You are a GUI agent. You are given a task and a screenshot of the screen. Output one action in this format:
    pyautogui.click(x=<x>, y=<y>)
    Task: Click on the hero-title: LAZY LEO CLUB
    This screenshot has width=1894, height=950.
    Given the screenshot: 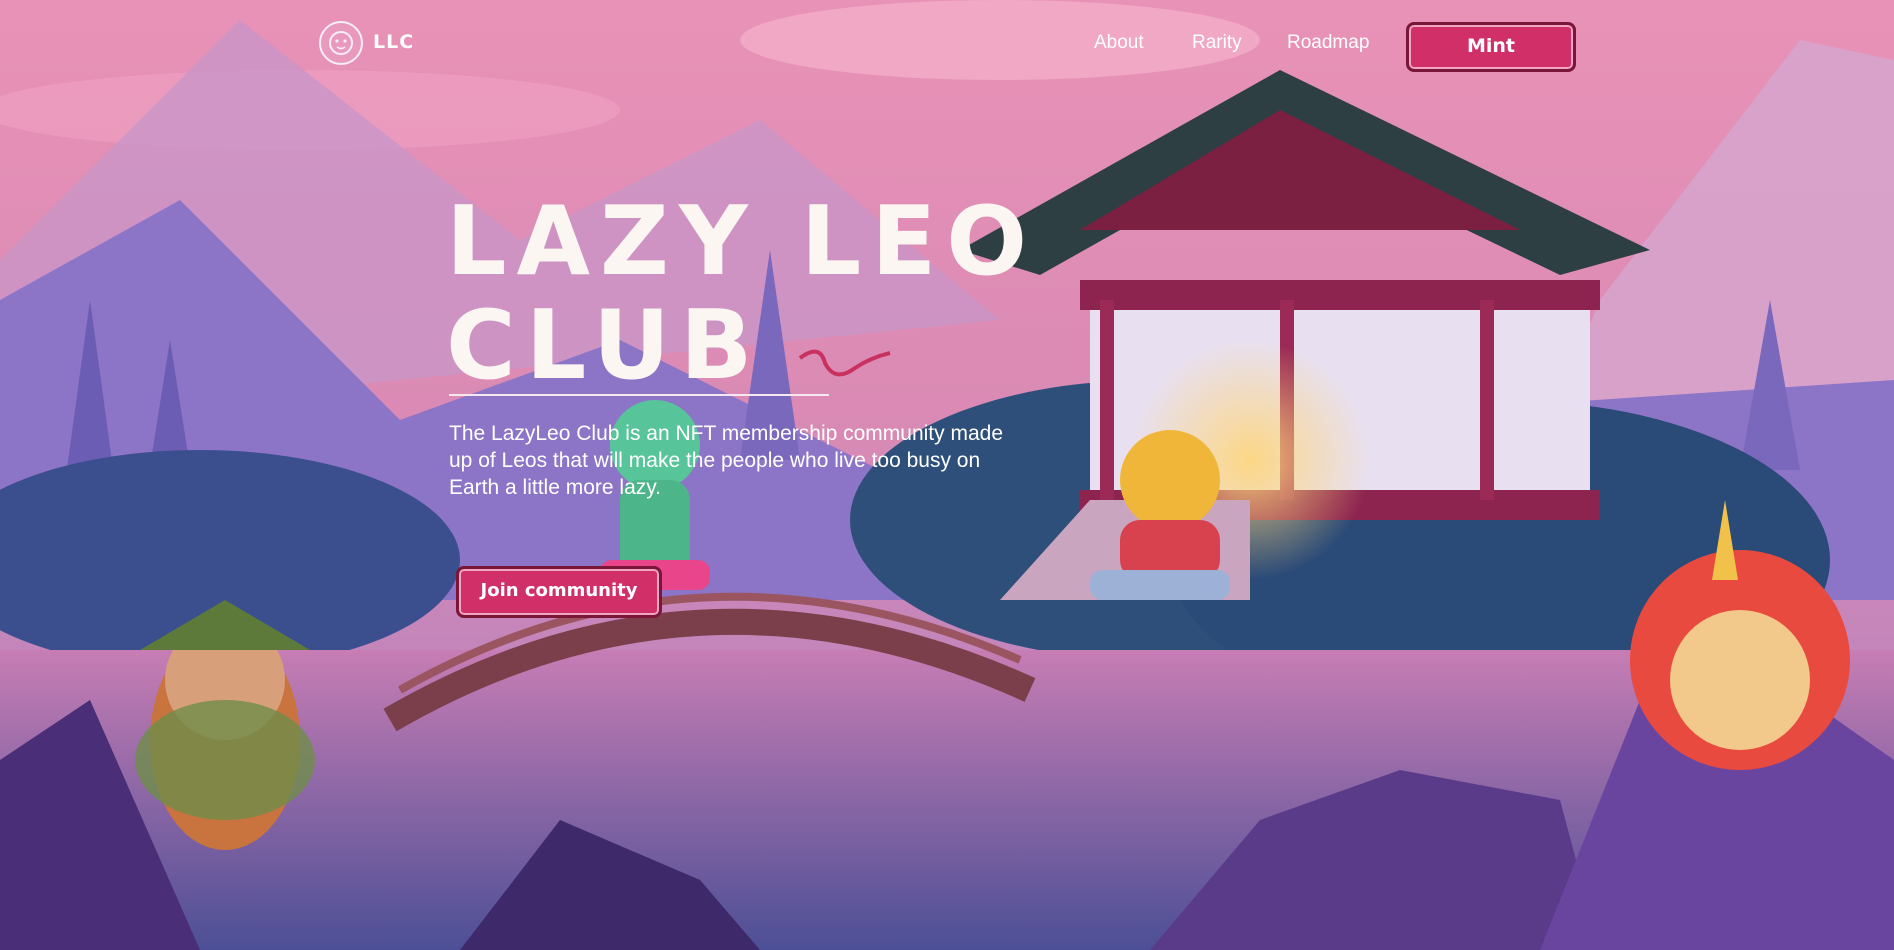 What is the action you would take?
    pyautogui.click(x=741, y=294)
    